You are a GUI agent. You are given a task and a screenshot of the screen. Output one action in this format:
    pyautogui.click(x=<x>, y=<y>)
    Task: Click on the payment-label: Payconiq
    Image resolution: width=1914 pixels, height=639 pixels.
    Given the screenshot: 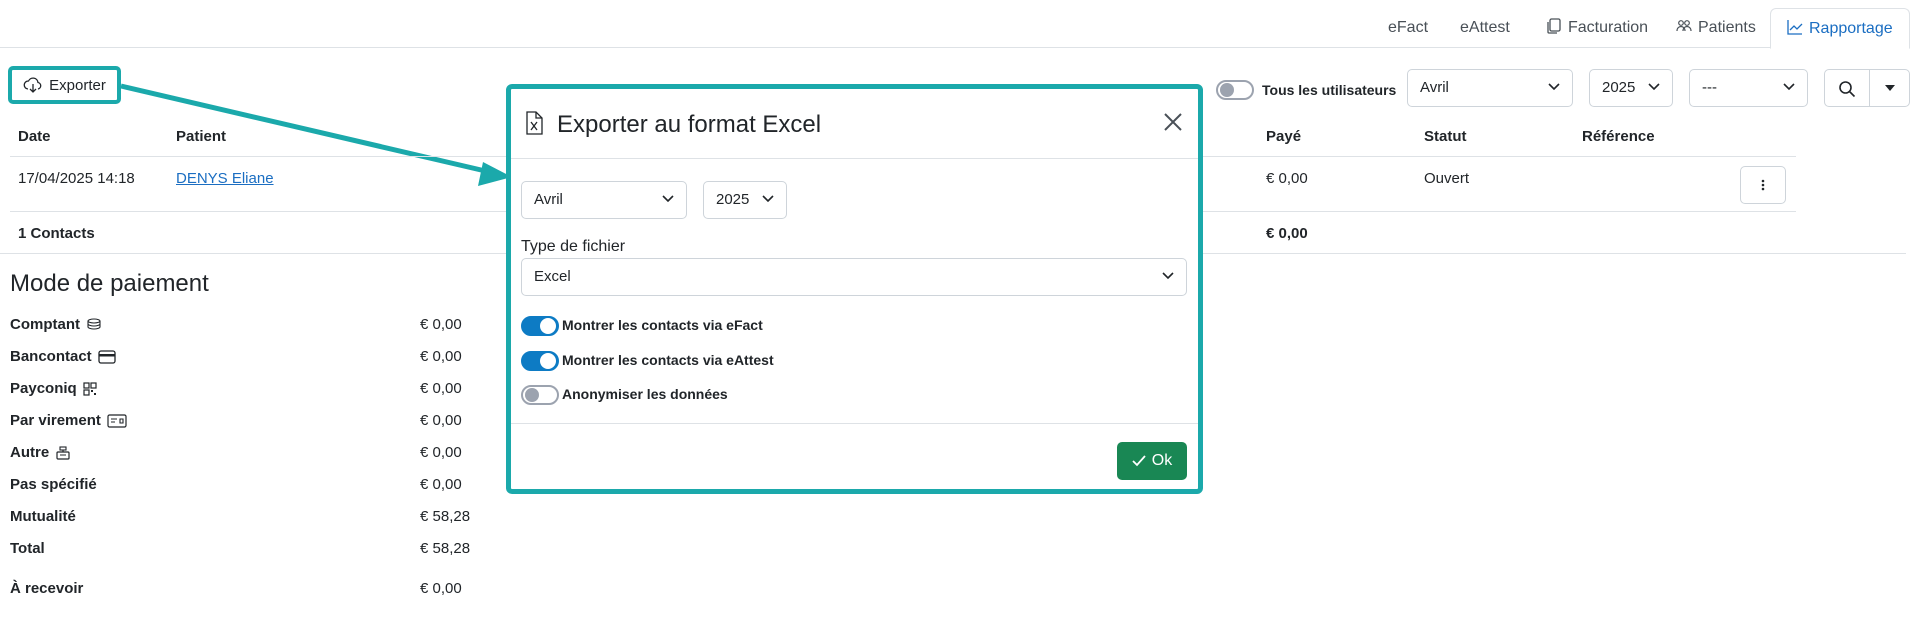 What is the action you would take?
    pyautogui.click(x=43, y=388)
    